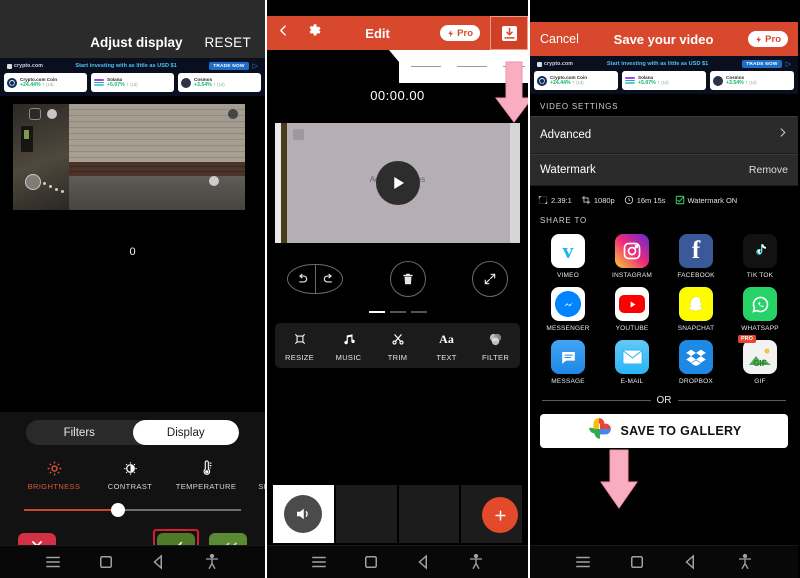 Image resolution: width=800 pixels, height=578 pixels. I want to click on add-clip-button, so click(500, 515).